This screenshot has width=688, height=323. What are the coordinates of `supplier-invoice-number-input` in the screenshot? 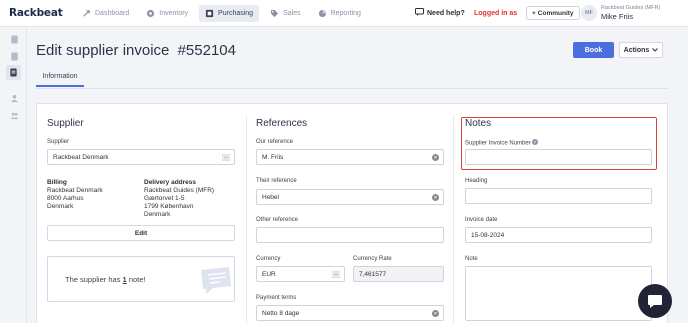 It's located at (558, 157).